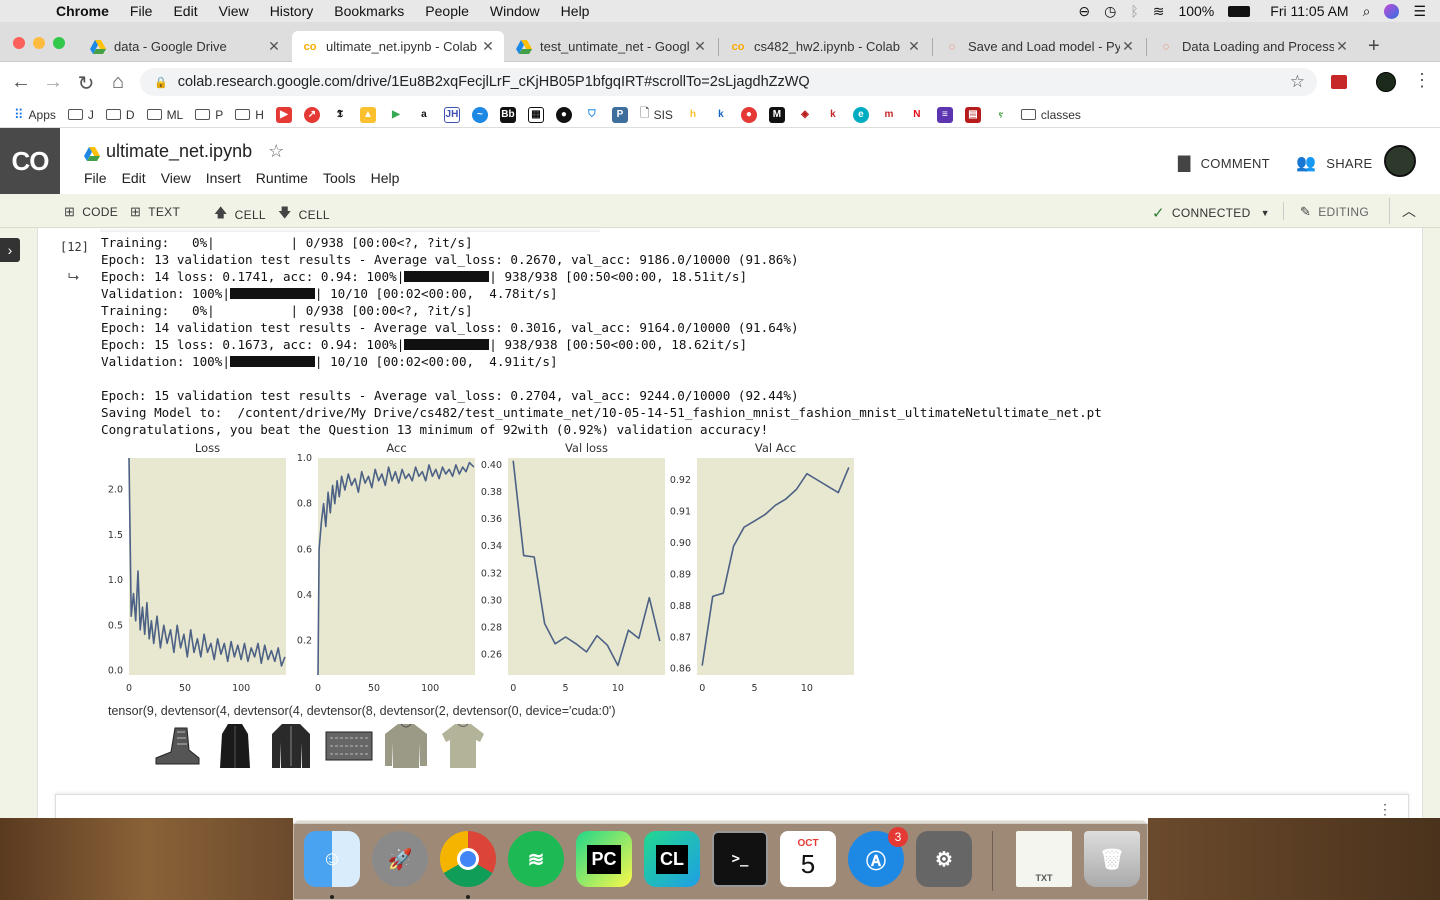 Image resolution: width=1440 pixels, height=900 pixels. Describe the element at coordinates (563, 114) in the screenshot. I see `bookmark-github-icon: ●` at that location.